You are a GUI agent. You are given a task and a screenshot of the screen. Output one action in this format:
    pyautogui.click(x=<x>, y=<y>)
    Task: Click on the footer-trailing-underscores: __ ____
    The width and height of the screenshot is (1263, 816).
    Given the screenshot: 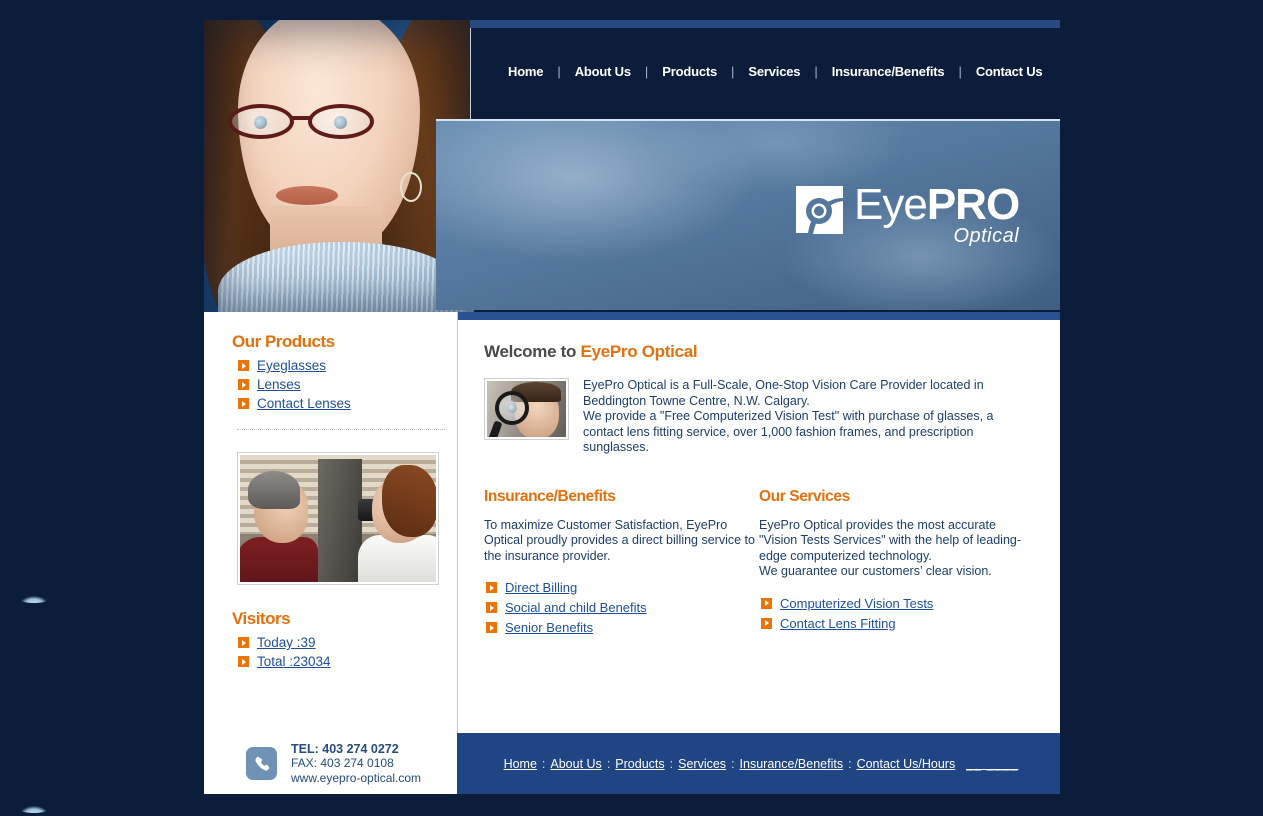 What is the action you would take?
    pyautogui.click(x=992, y=763)
    